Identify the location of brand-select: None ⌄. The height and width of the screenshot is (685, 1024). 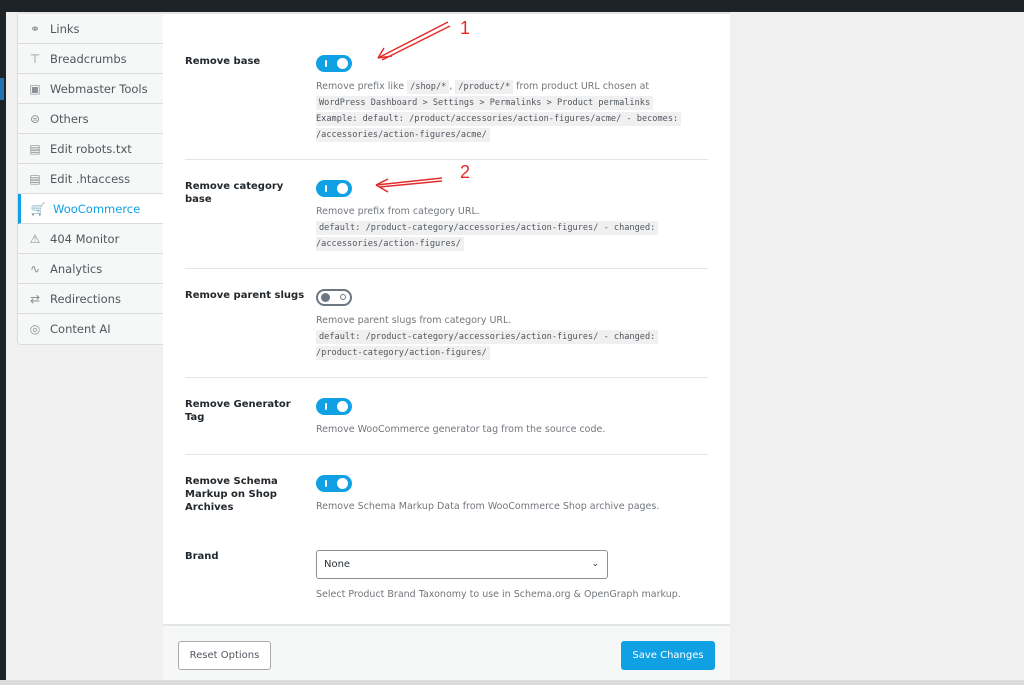
(462, 564).